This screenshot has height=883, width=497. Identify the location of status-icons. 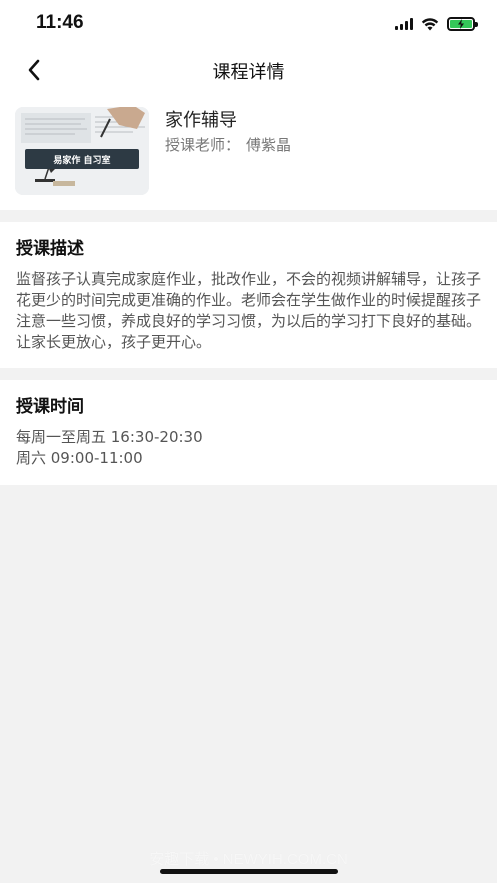
(436, 24).